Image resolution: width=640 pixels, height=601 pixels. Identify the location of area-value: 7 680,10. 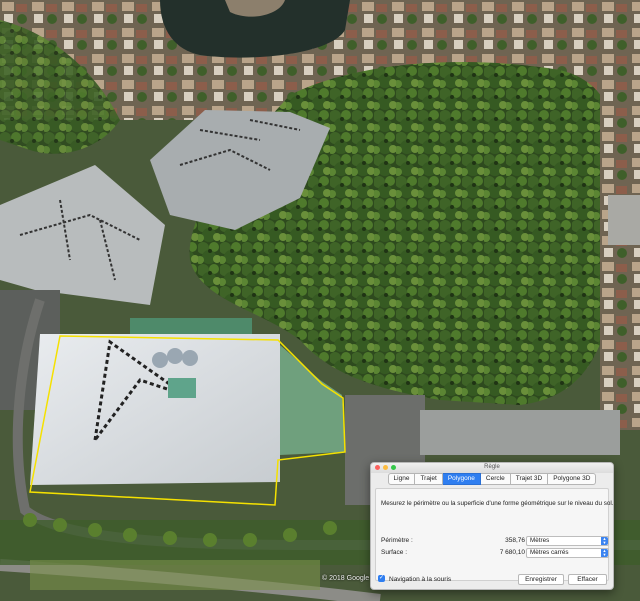
(512, 552).